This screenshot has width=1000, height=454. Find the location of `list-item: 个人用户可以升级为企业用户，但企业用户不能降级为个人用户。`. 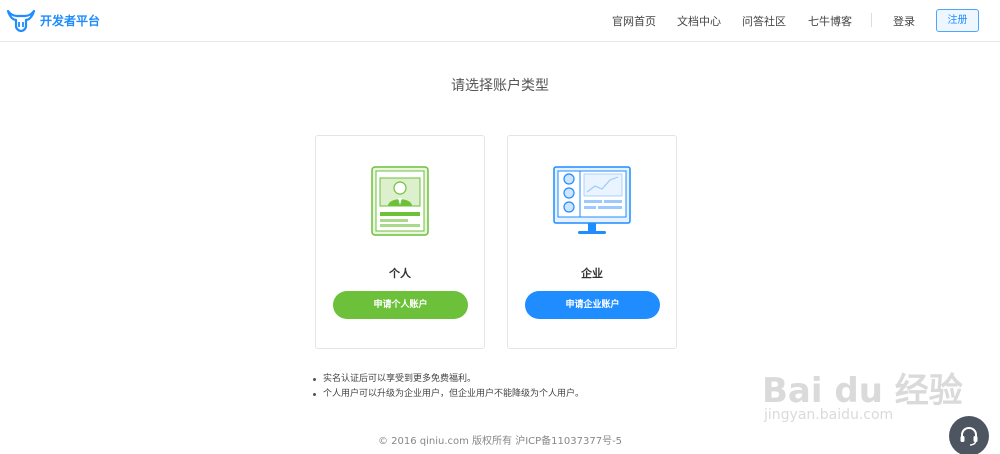

list-item: 个人用户可以升级为企业用户，但企业用户不能降级为个人用户。 is located at coordinates (448, 394).